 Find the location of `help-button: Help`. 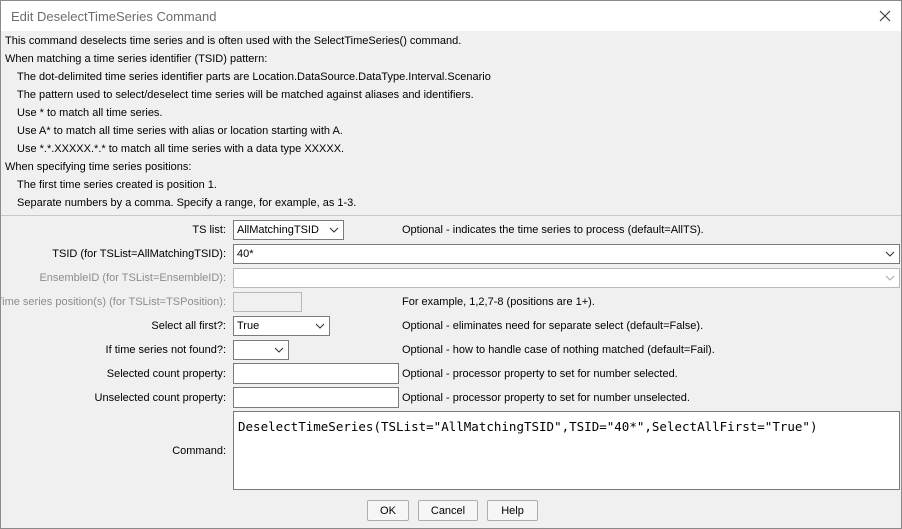

help-button: Help is located at coordinates (512, 510).